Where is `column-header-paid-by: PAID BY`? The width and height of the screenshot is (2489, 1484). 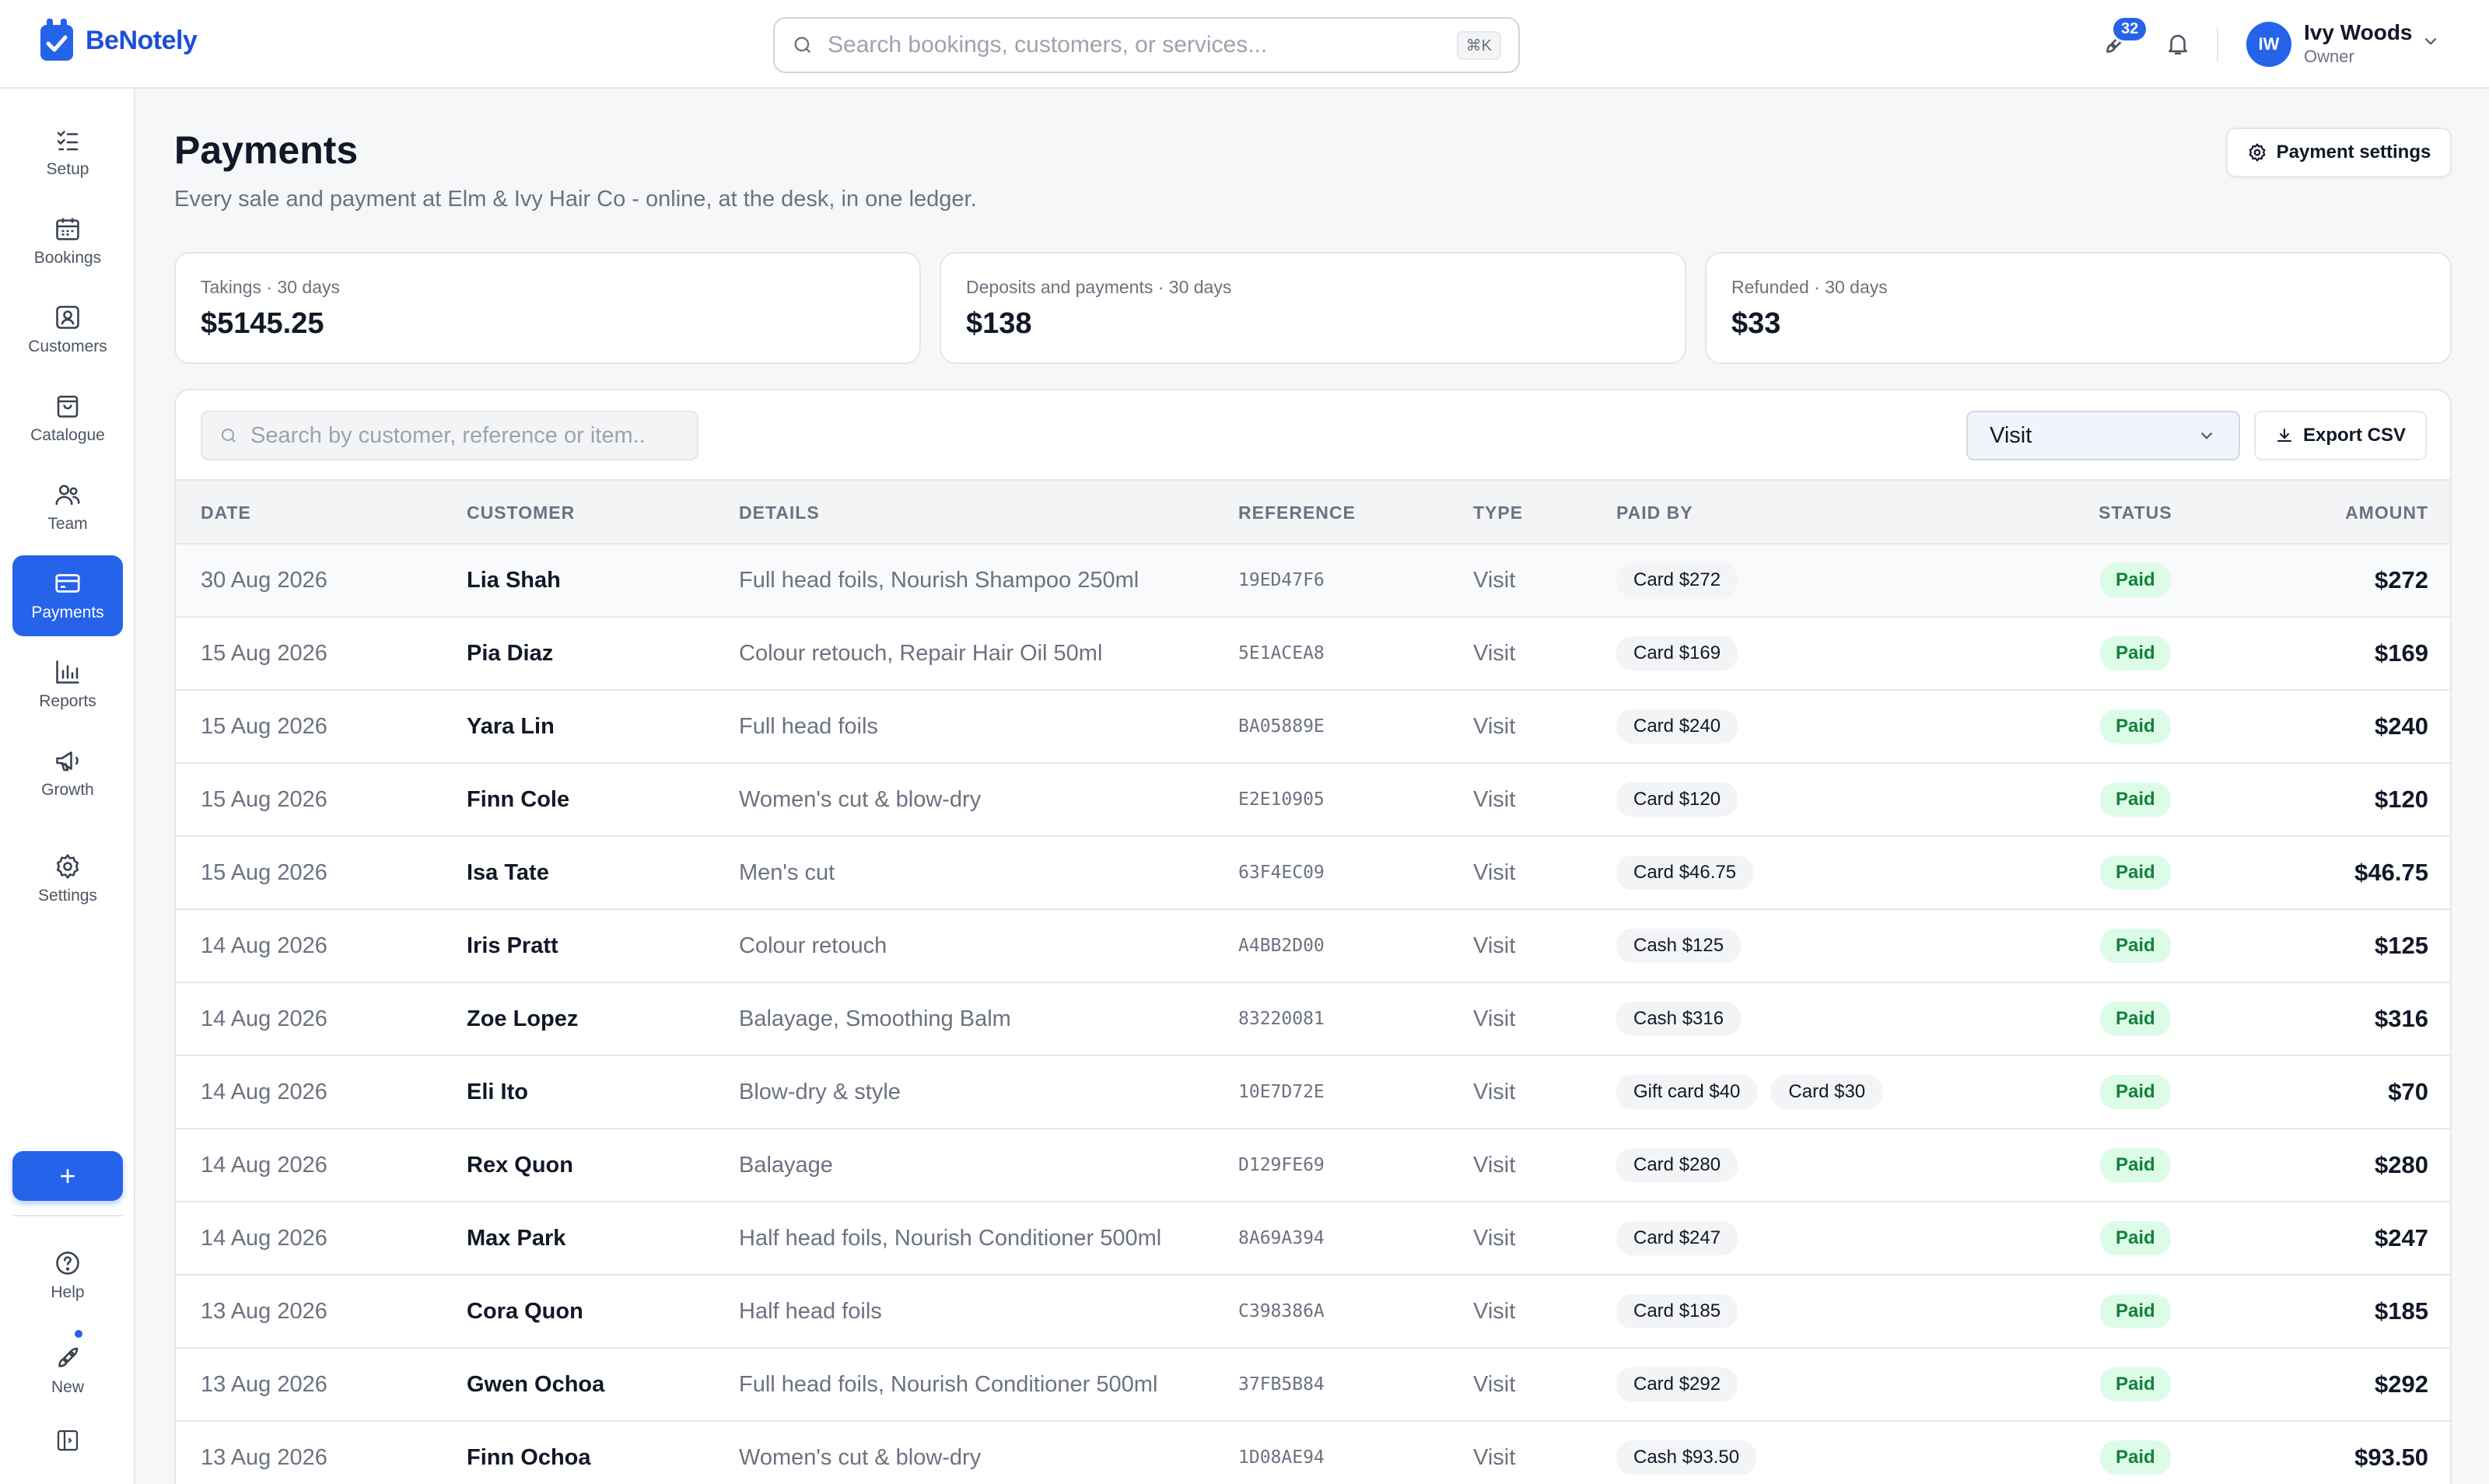 column-header-paid-by: PAID BY is located at coordinates (1654, 512).